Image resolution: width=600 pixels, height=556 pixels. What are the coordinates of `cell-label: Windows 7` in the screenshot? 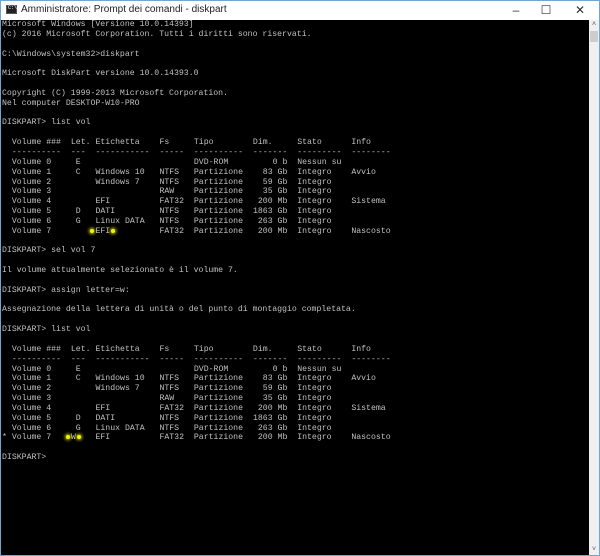 It's located at (117, 183).